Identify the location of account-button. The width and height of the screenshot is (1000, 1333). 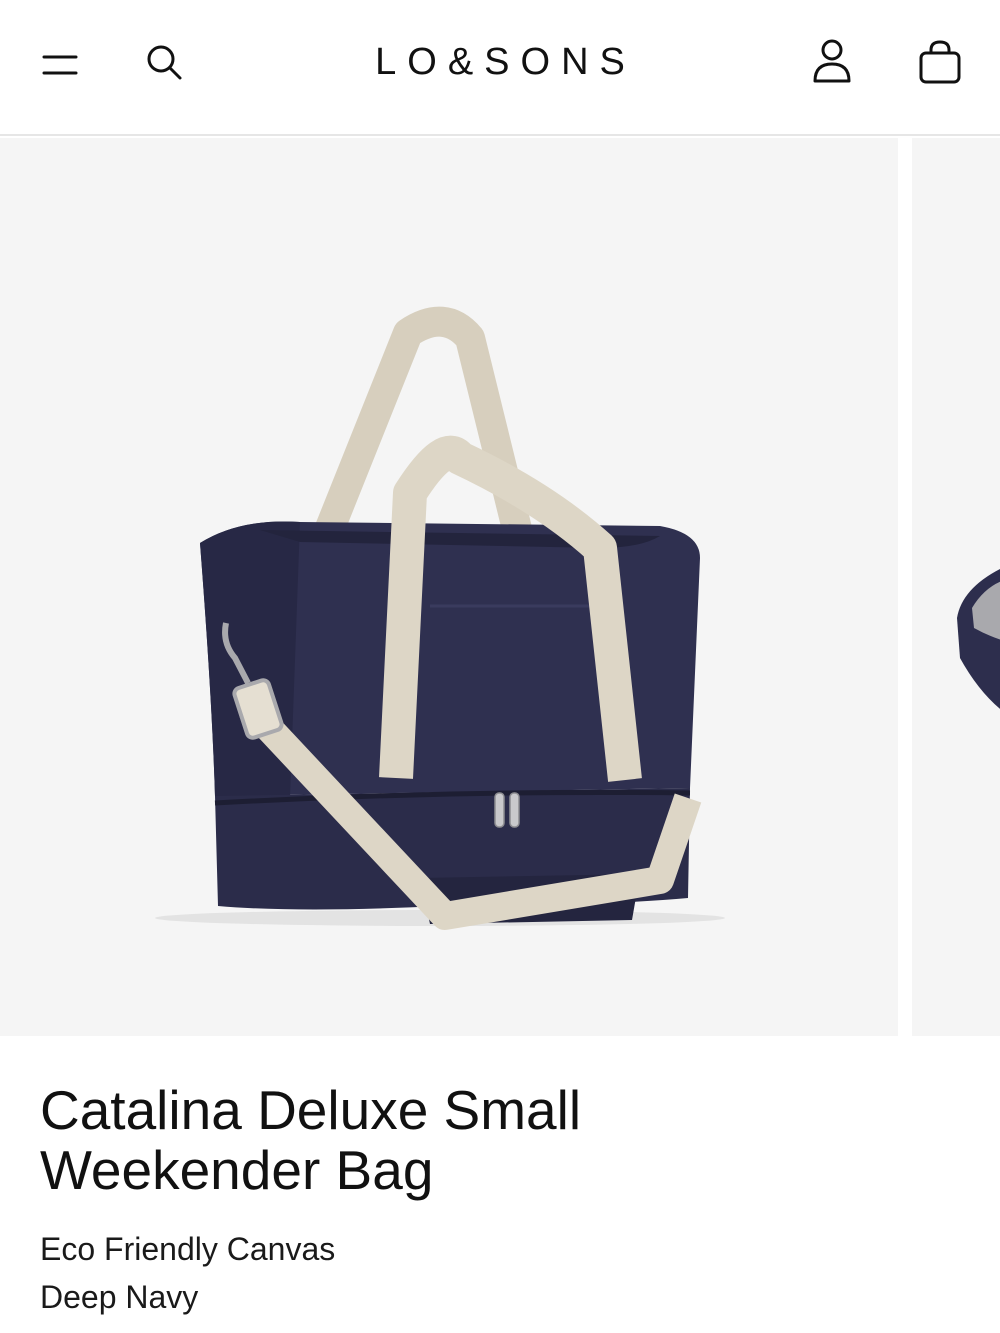
(832, 61).